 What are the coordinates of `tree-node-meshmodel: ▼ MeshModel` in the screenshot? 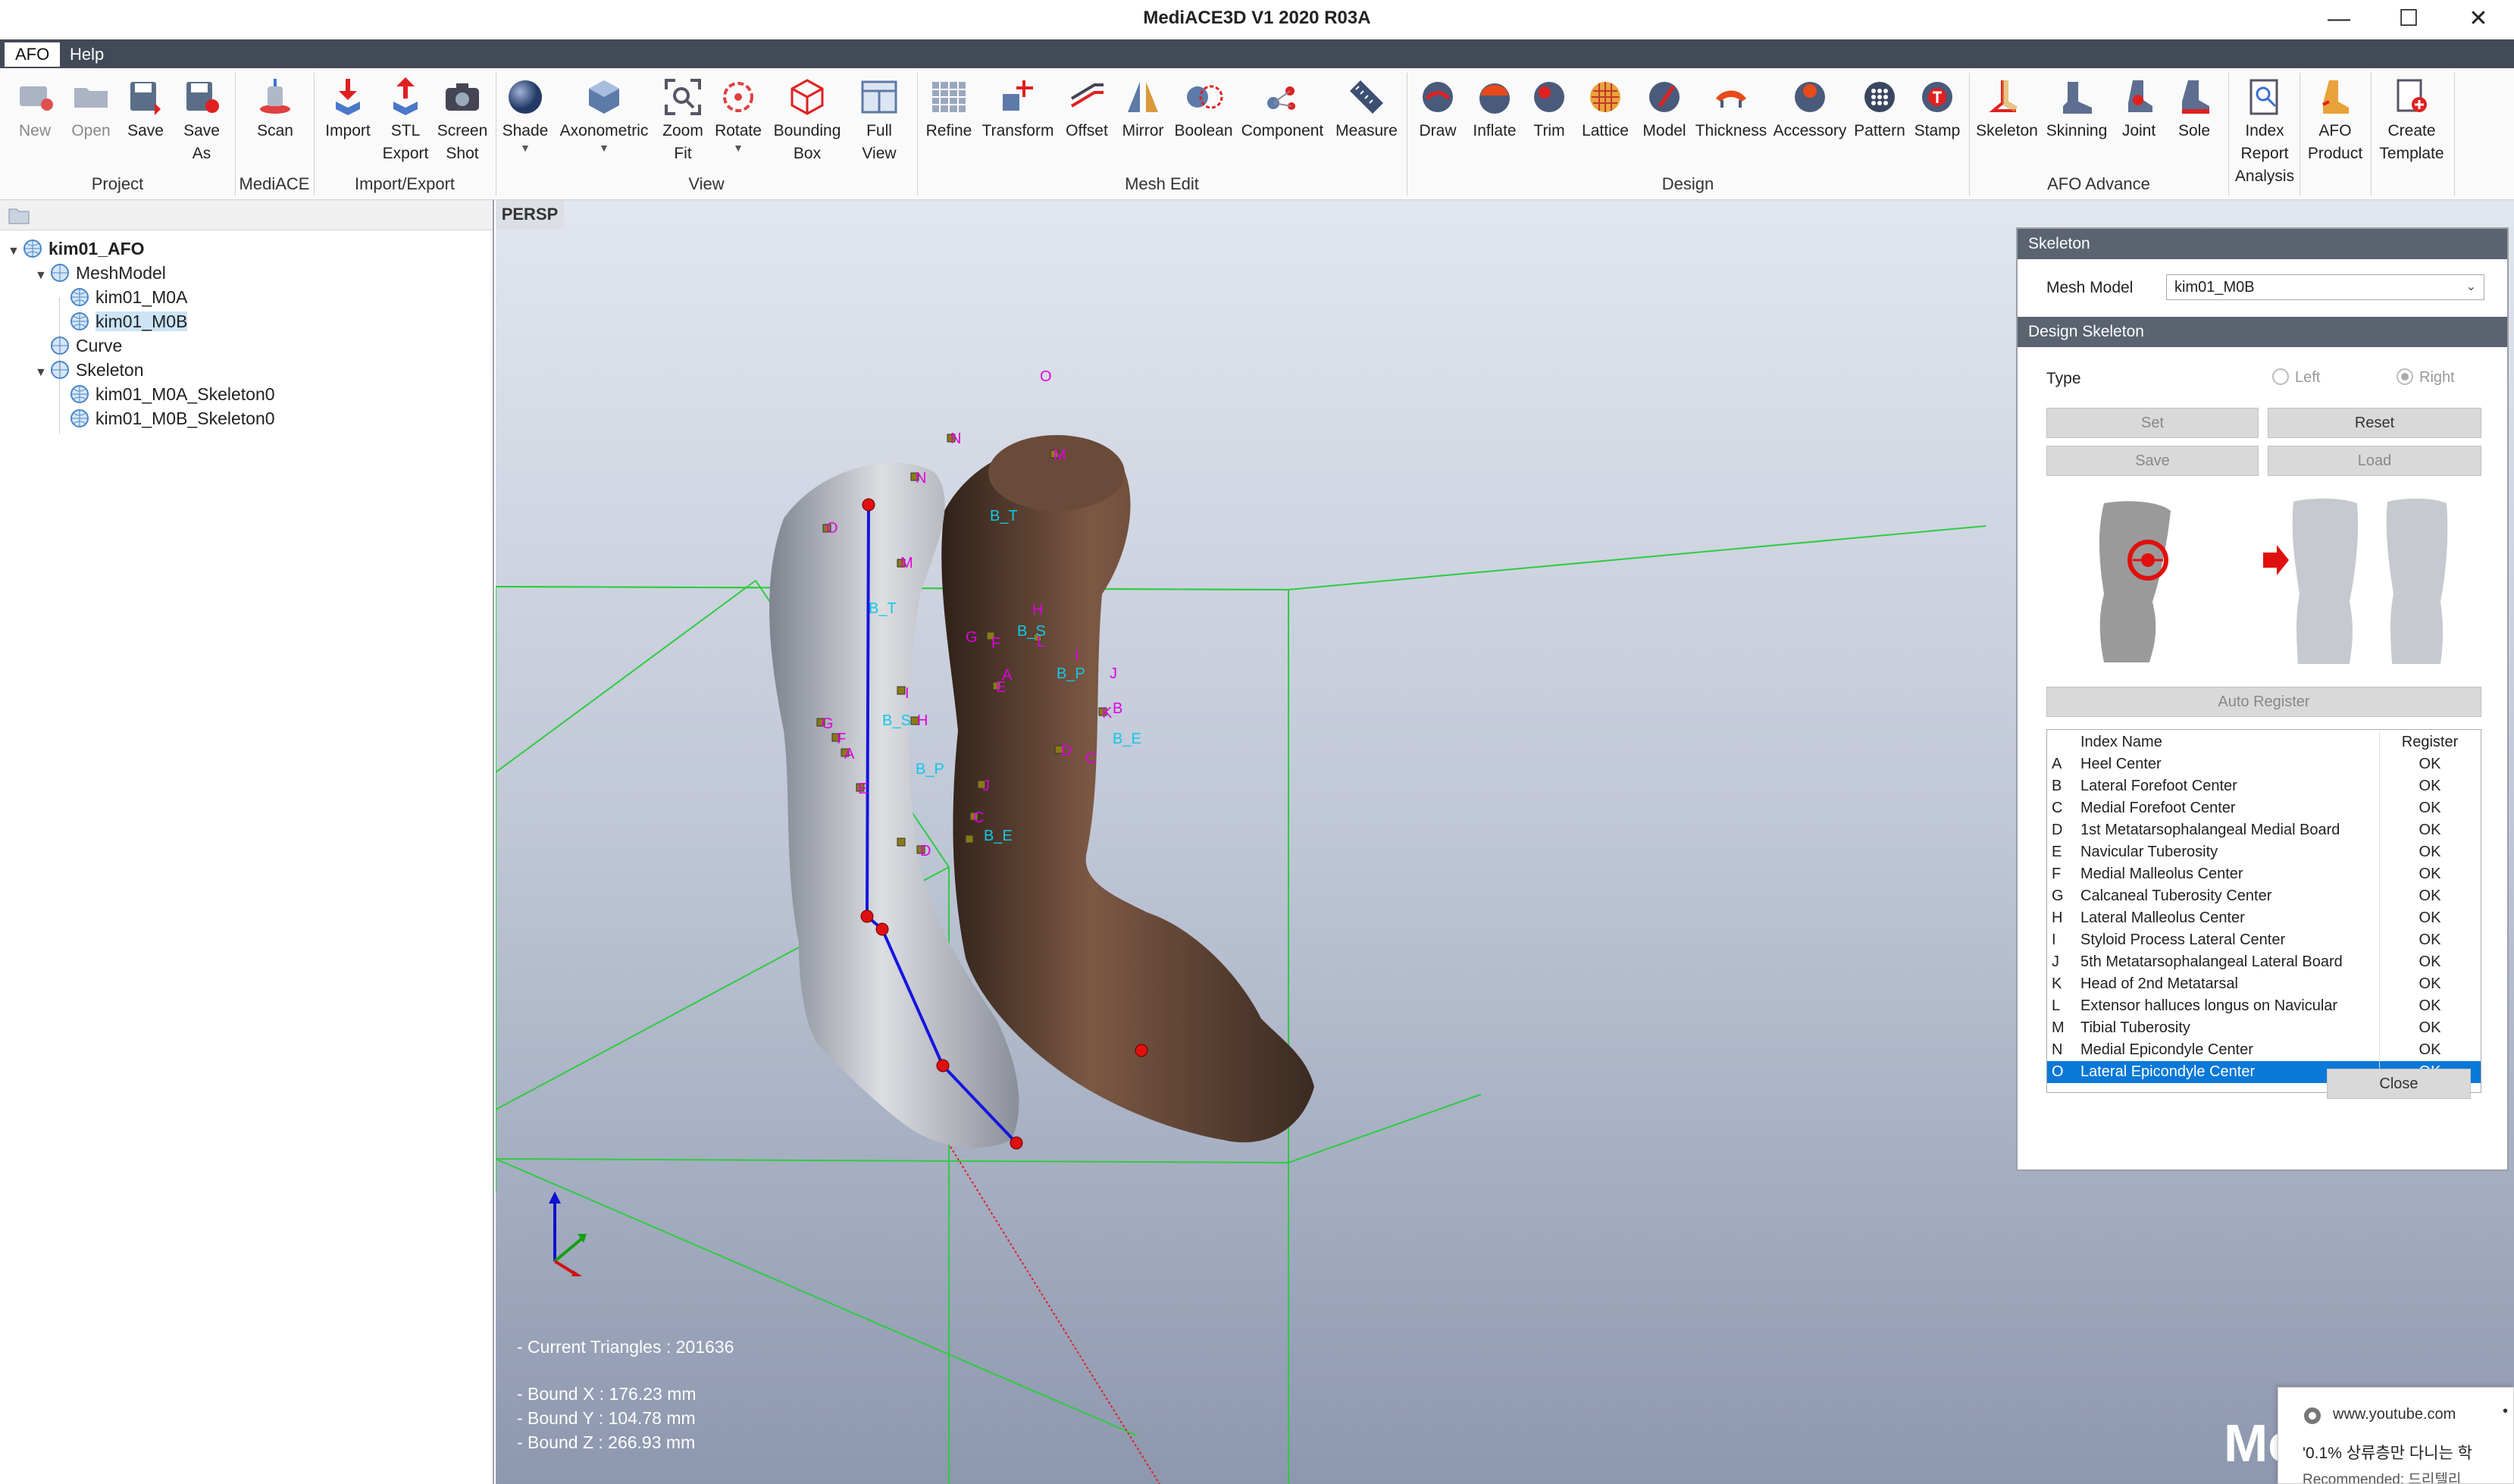 It's located at (100, 273).